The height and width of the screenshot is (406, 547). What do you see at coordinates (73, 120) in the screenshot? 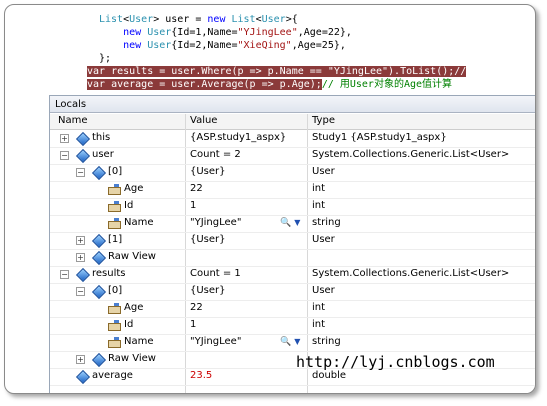
I see `column-header-name: Name` at bounding box center [73, 120].